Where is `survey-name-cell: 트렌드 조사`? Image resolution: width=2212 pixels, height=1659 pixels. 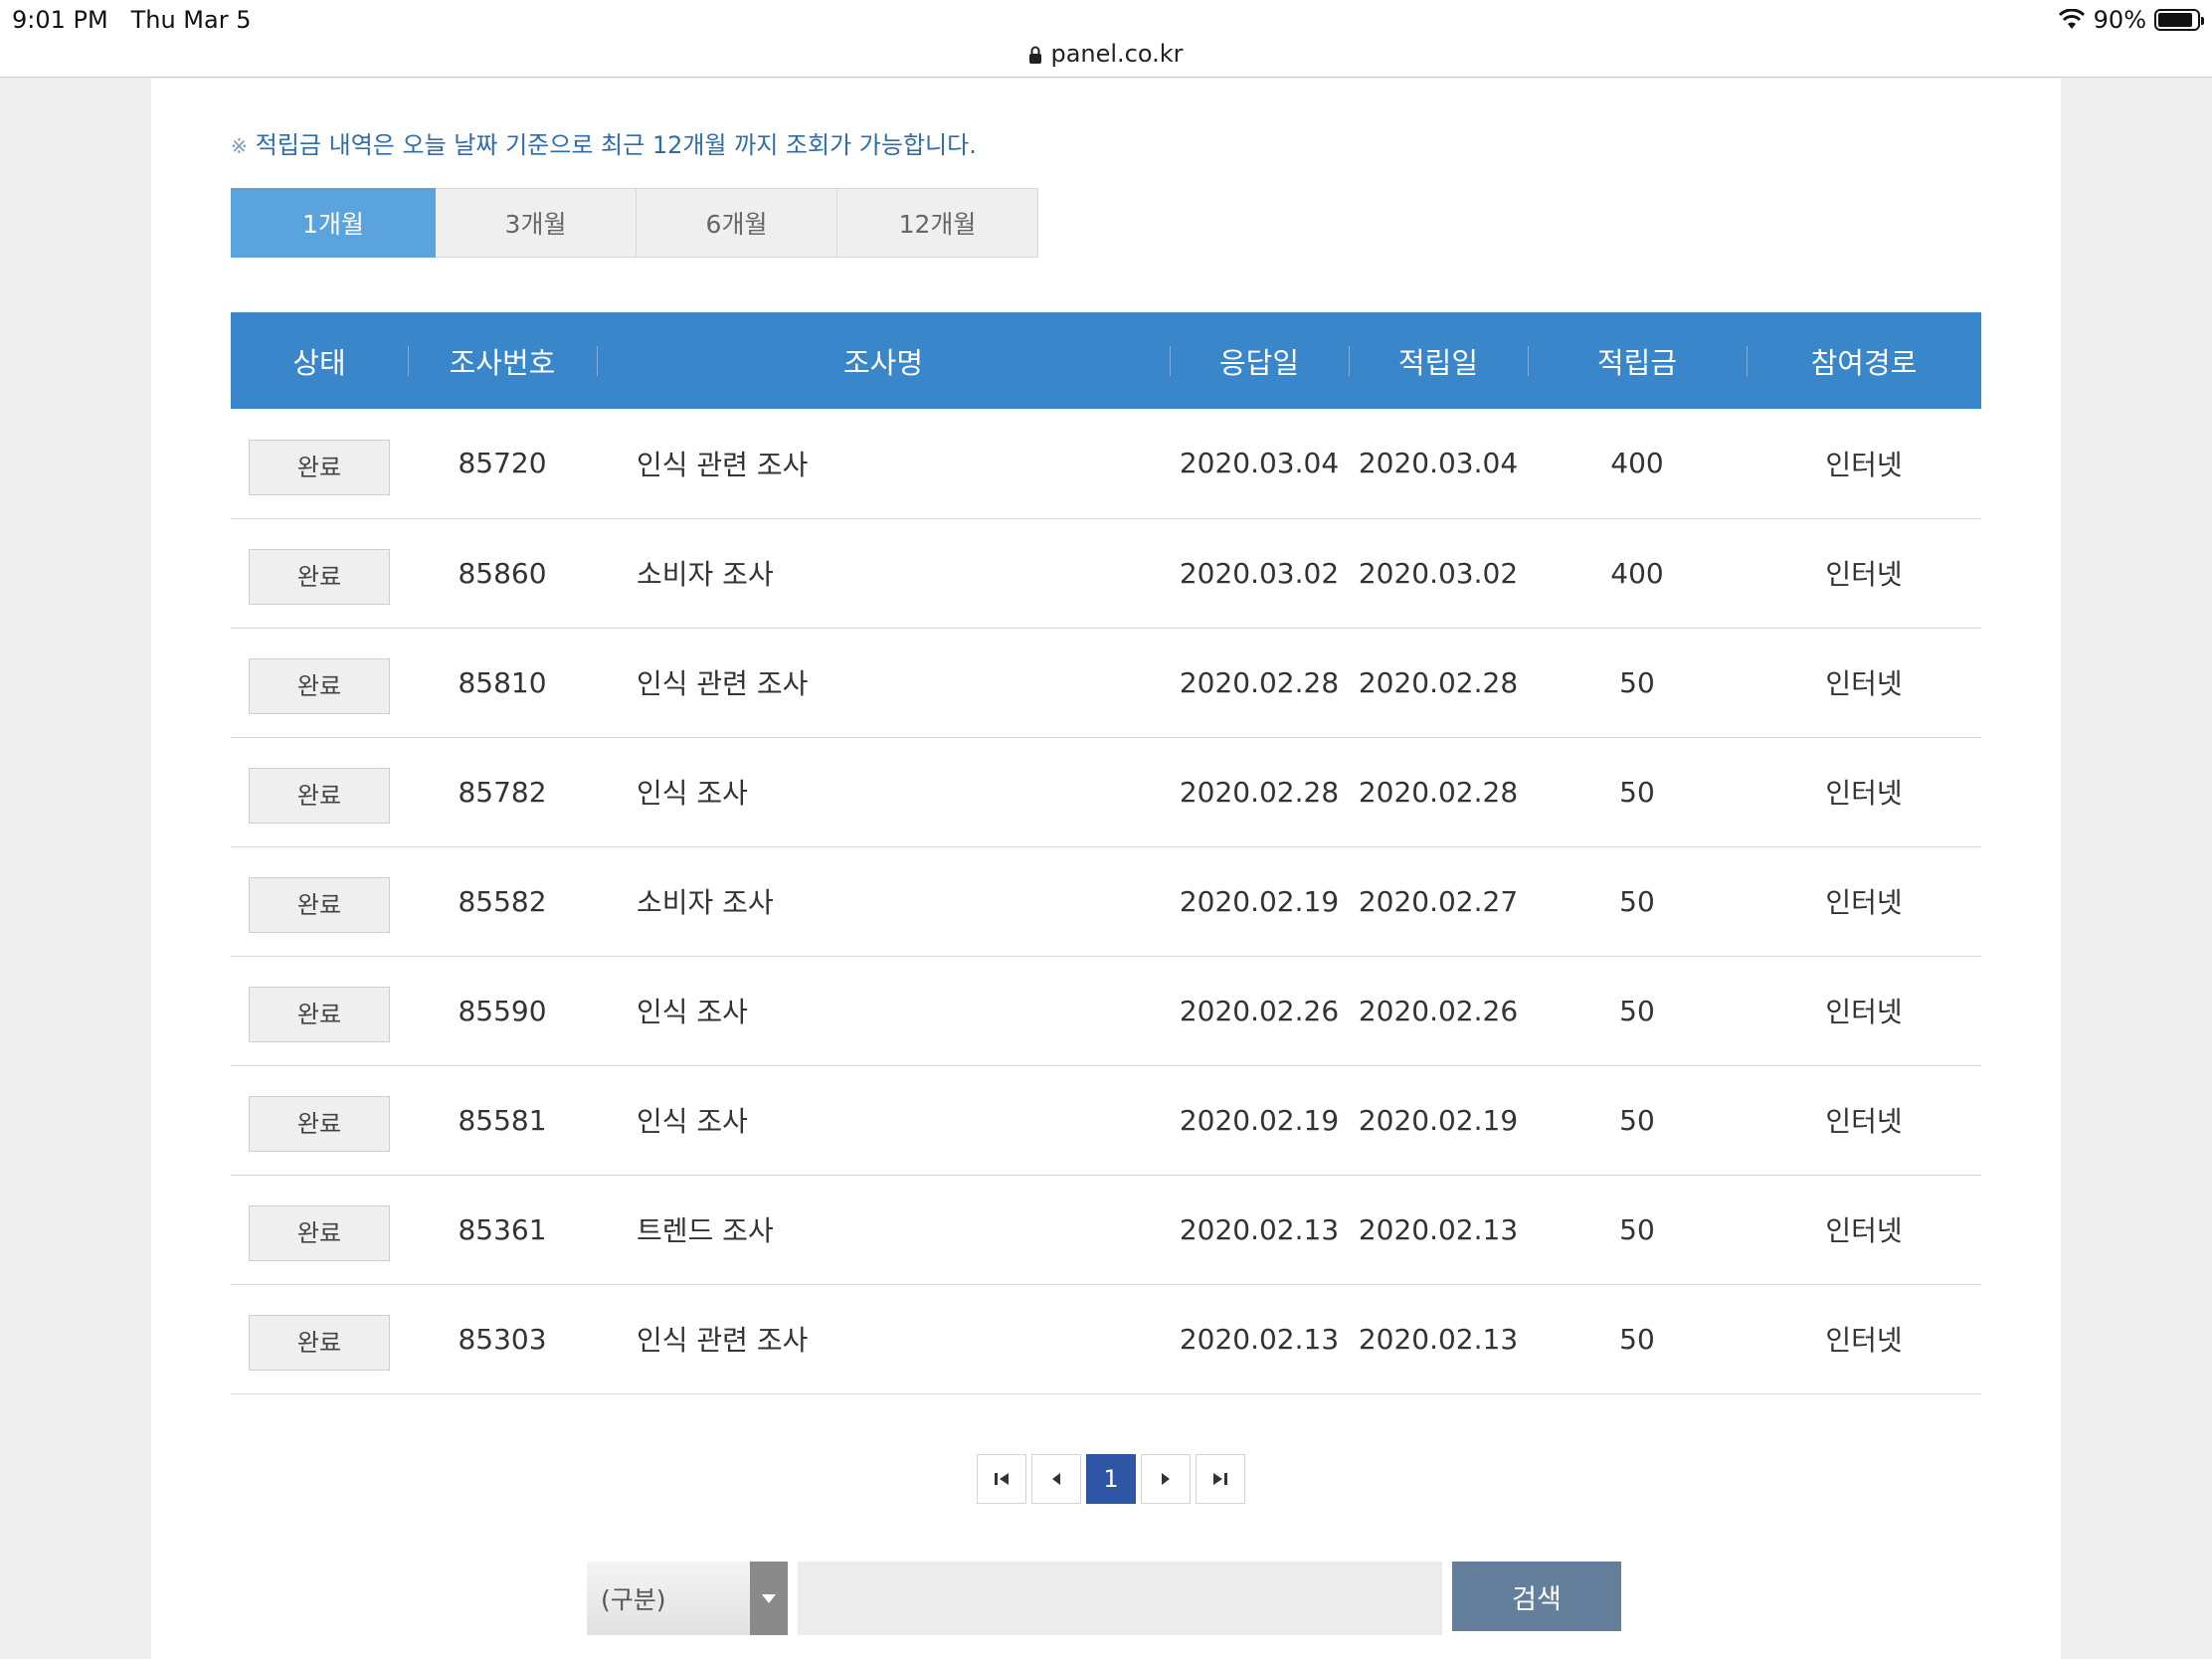
survey-name-cell: 트렌드 조사 is located at coordinates (883, 1230).